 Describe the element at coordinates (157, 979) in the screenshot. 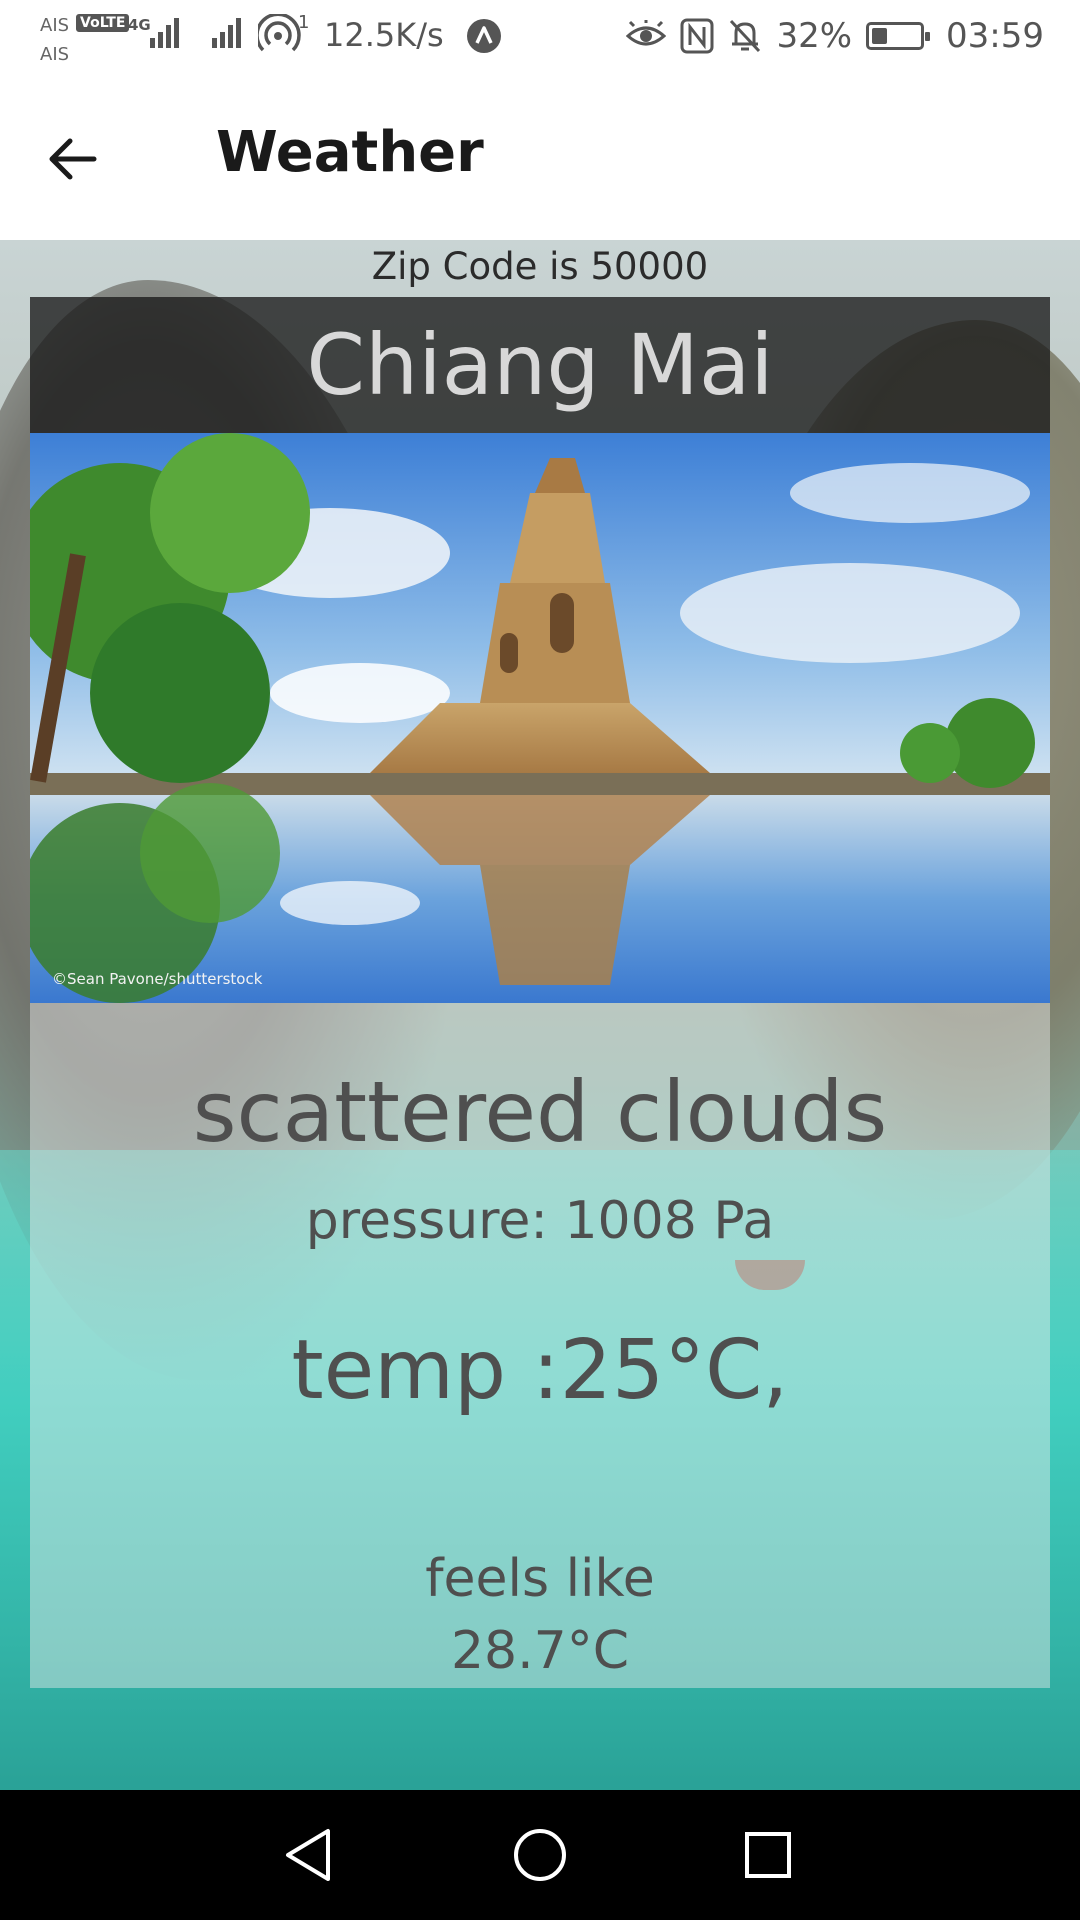

I see `photo-credit: ©Sean Pavone/shutterstock` at that location.